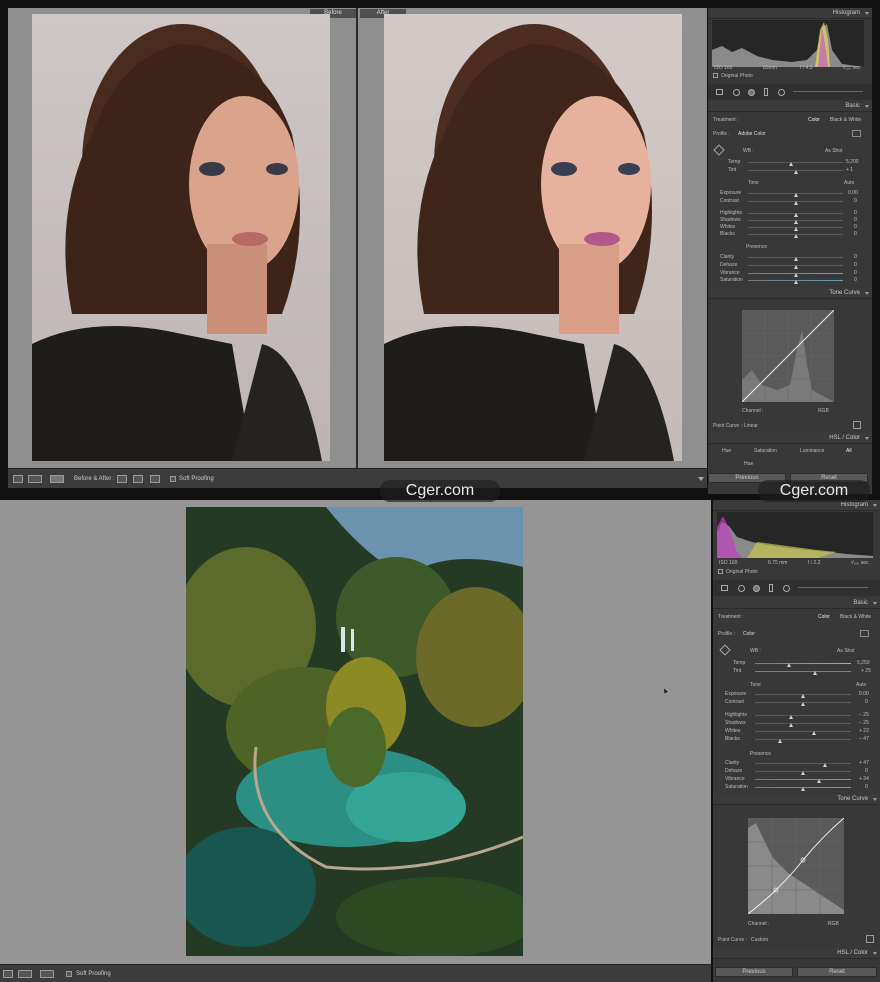 The image size is (880, 982). I want to click on tint-slider-knob-bottom, so click(814, 673).